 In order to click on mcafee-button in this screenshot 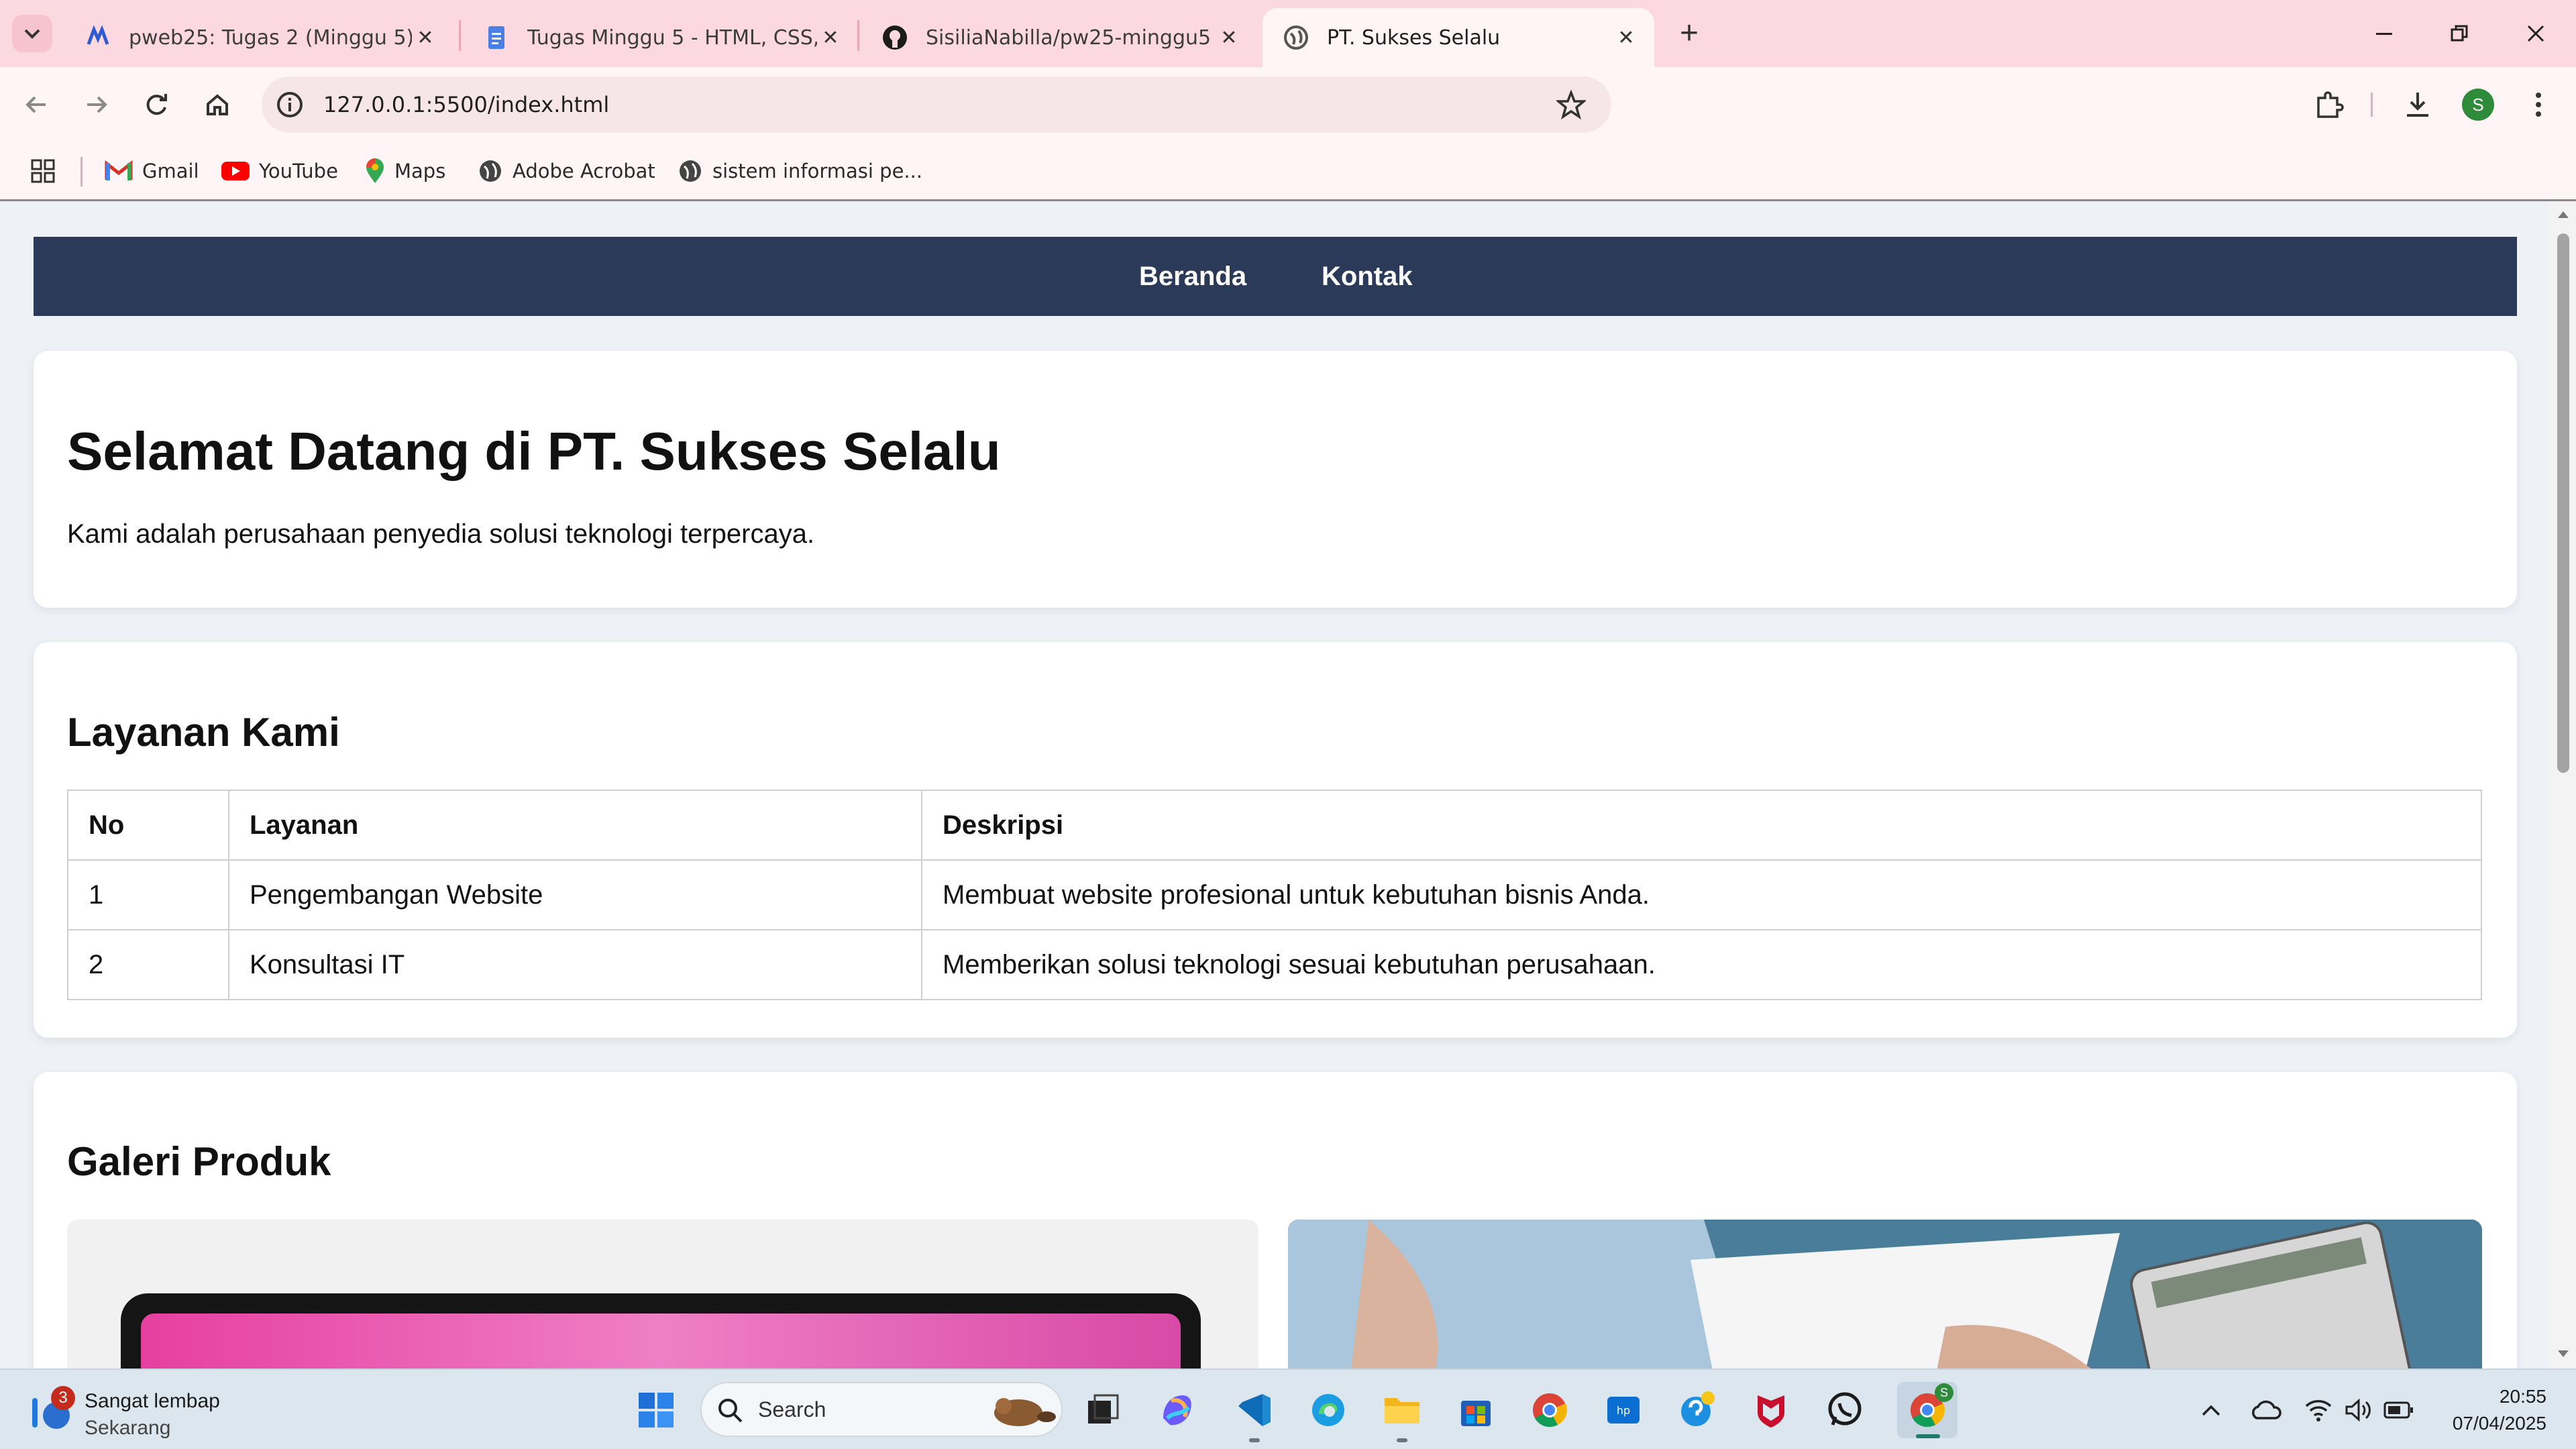, I will do `click(1771, 1410)`.